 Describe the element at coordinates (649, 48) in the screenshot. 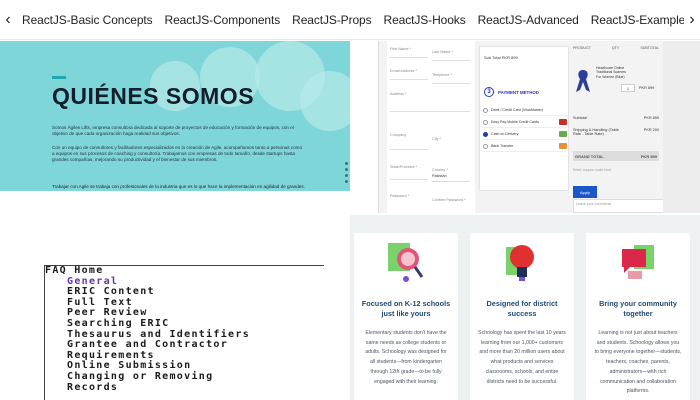

I see `header-subtotal: SUBTOTAL` at that location.